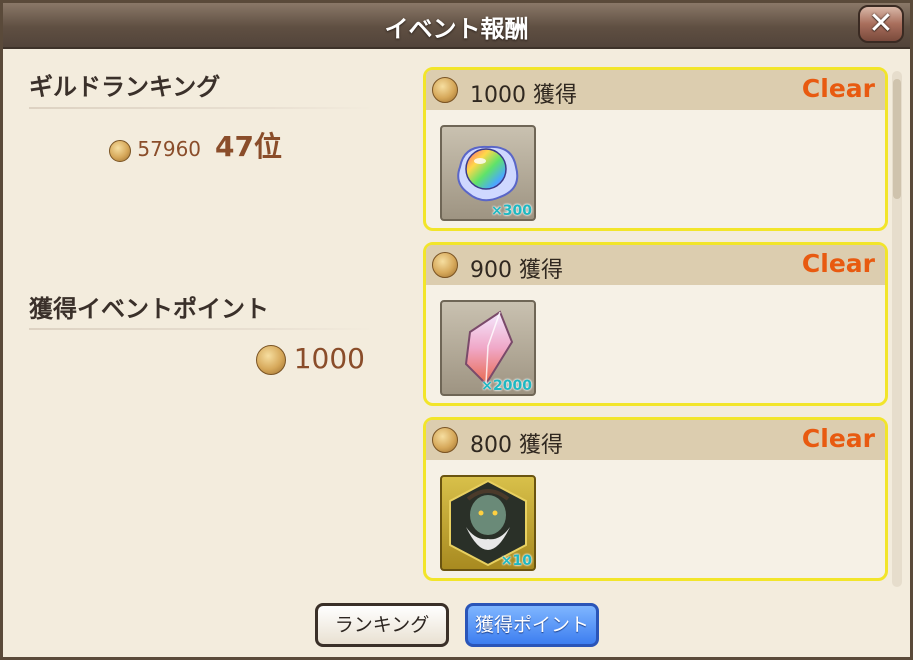 This screenshot has width=913, height=660. What do you see at coordinates (329, 358) in the screenshot?
I see `event-points-value: 1000` at bounding box center [329, 358].